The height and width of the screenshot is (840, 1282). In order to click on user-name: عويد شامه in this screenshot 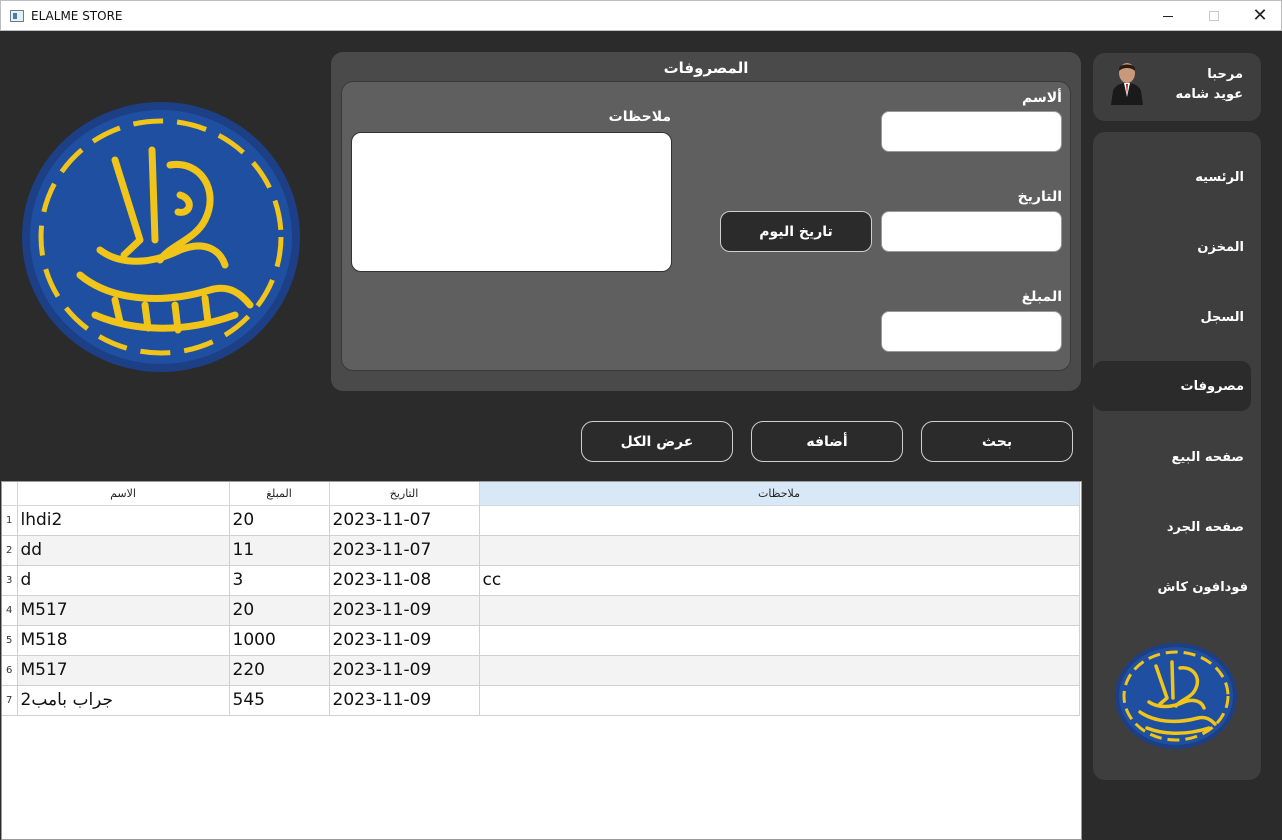, I will do `click(1209, 94)`.